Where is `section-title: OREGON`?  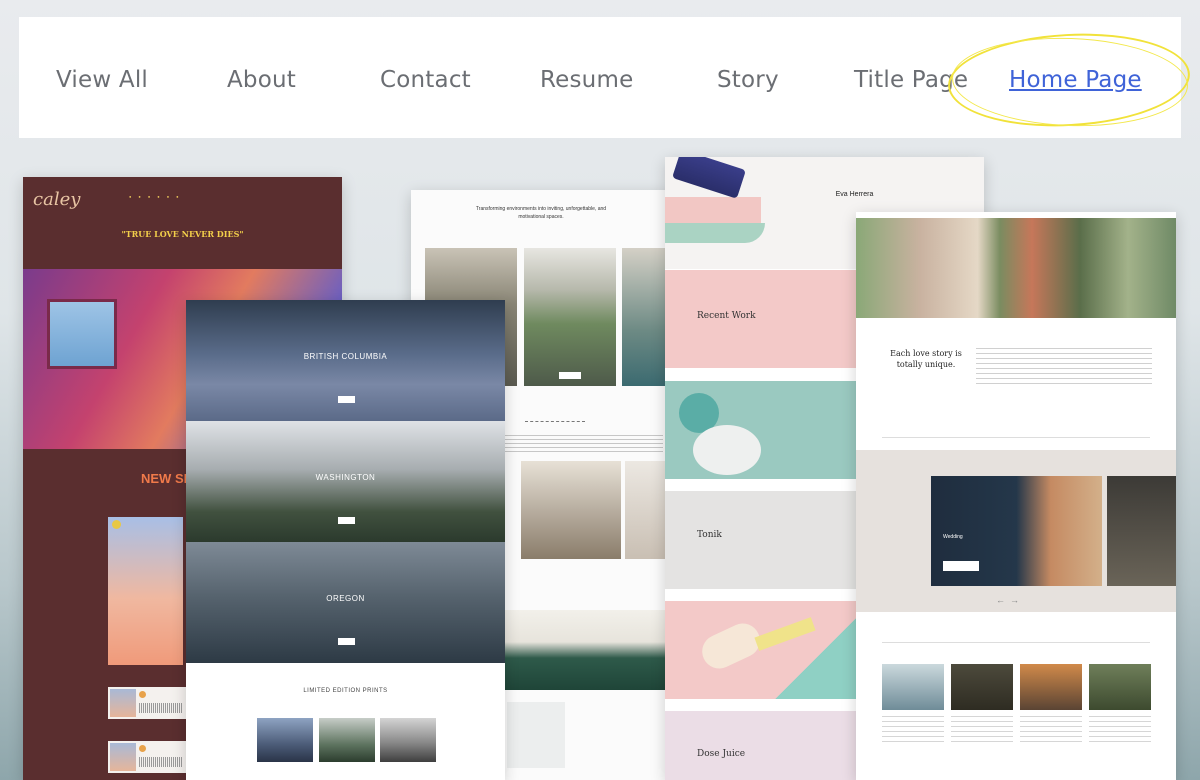 section-title: OREGON is located at coordinates (345, 598).